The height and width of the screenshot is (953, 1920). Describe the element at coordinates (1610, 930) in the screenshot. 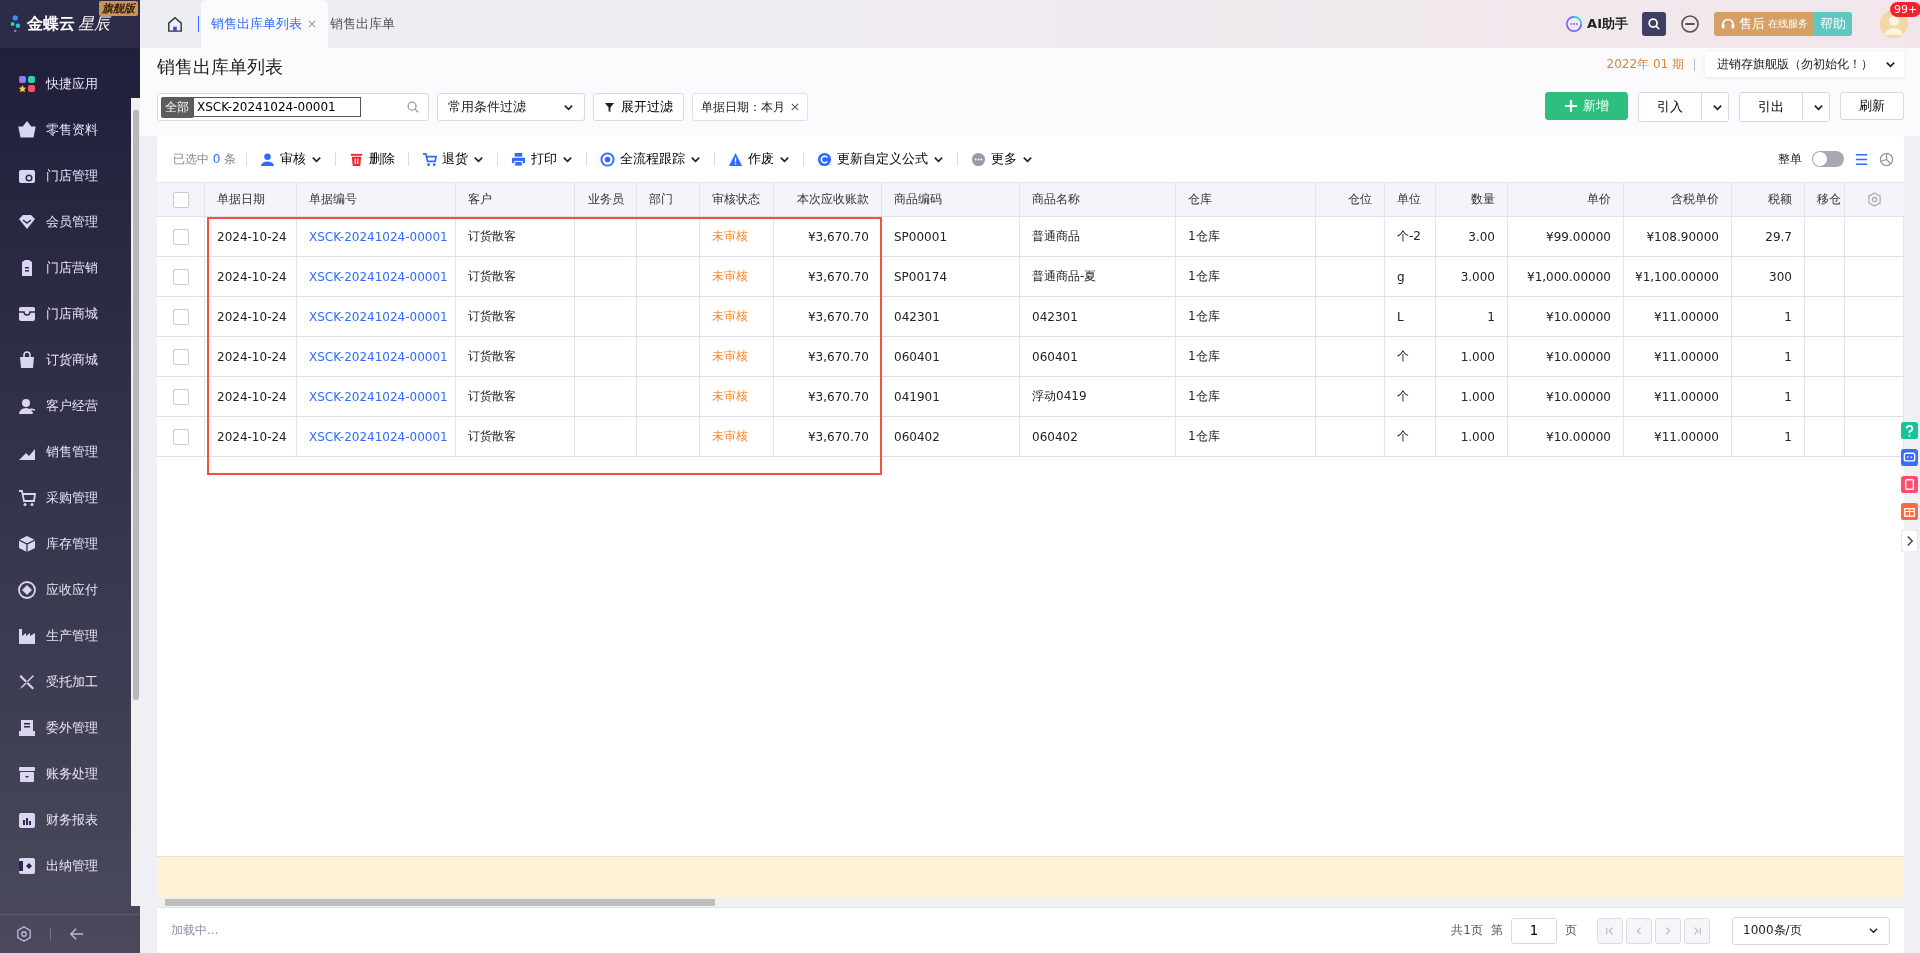

I see `first-page-button` at that location.